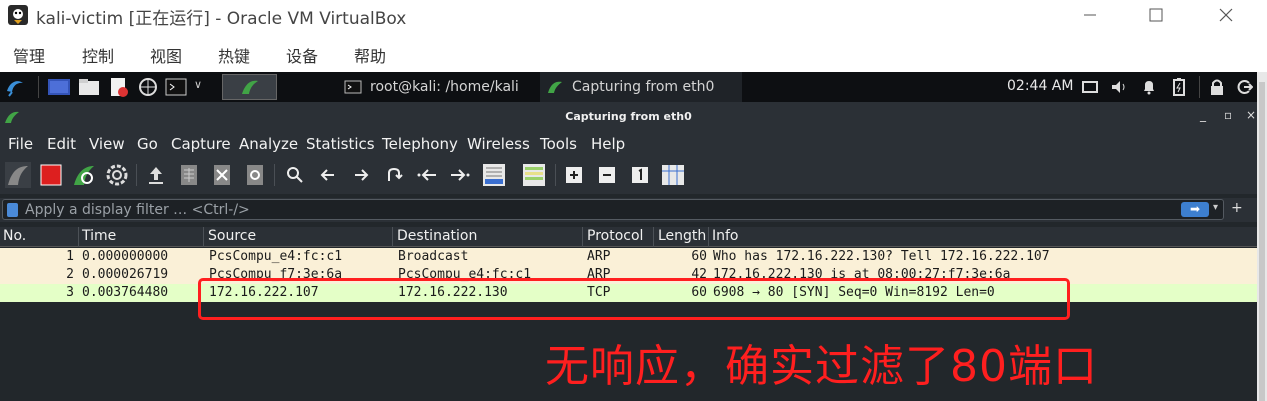 This screenshot has width=1267, height=401. I want to click on packet-time: 0.000026719, so click(125, 274).